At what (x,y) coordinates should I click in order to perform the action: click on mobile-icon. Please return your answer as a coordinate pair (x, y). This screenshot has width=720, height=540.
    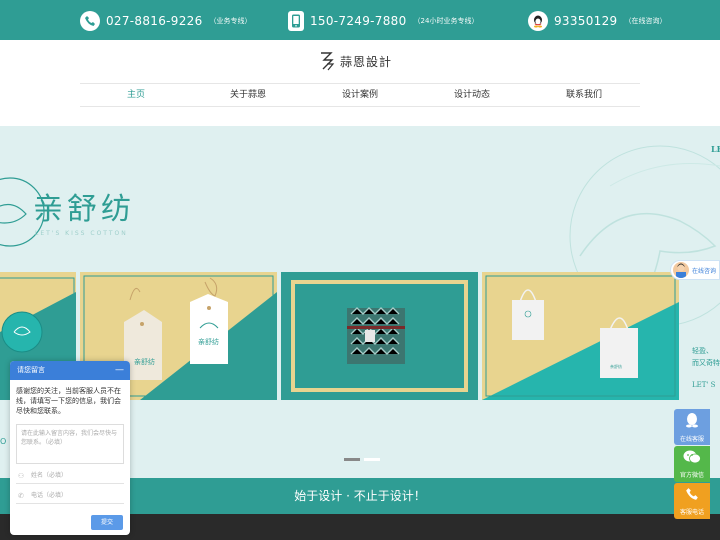
    Looking at the image, I should click on (296, 21).